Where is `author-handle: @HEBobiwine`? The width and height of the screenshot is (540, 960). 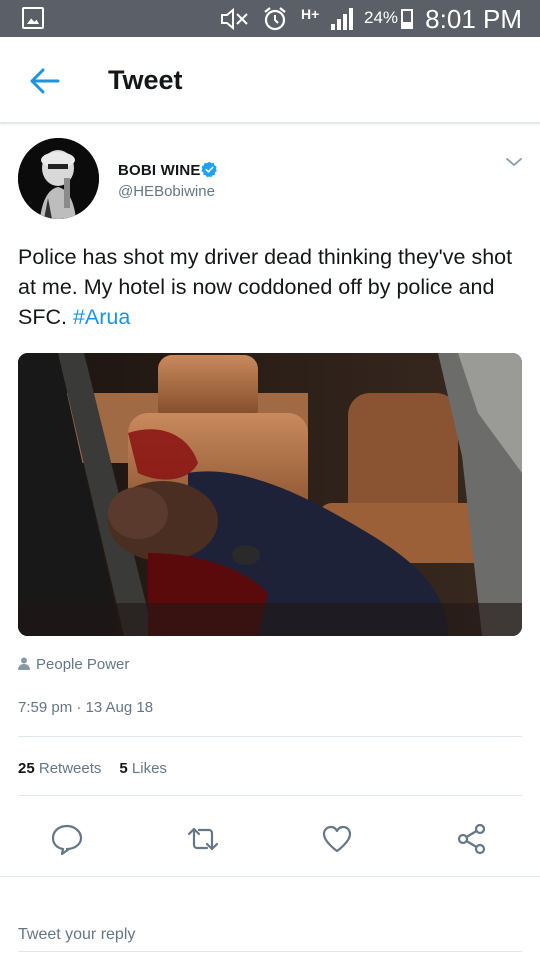 author-handle: @HEBobiwine is located at coordinates (166, 191).